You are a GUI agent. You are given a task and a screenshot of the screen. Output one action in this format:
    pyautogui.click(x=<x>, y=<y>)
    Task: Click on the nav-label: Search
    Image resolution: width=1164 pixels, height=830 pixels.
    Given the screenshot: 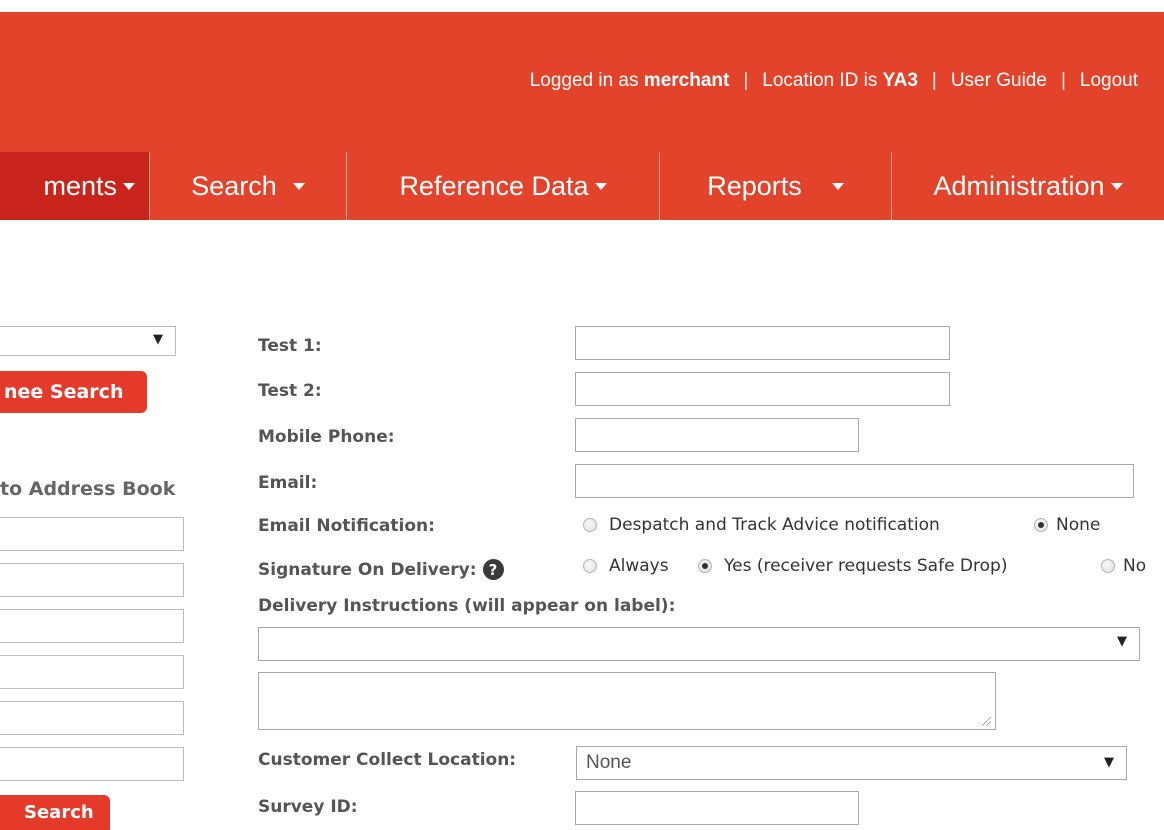 What is the action you would take?
    pyautogui.click(x=234, y=185)
    